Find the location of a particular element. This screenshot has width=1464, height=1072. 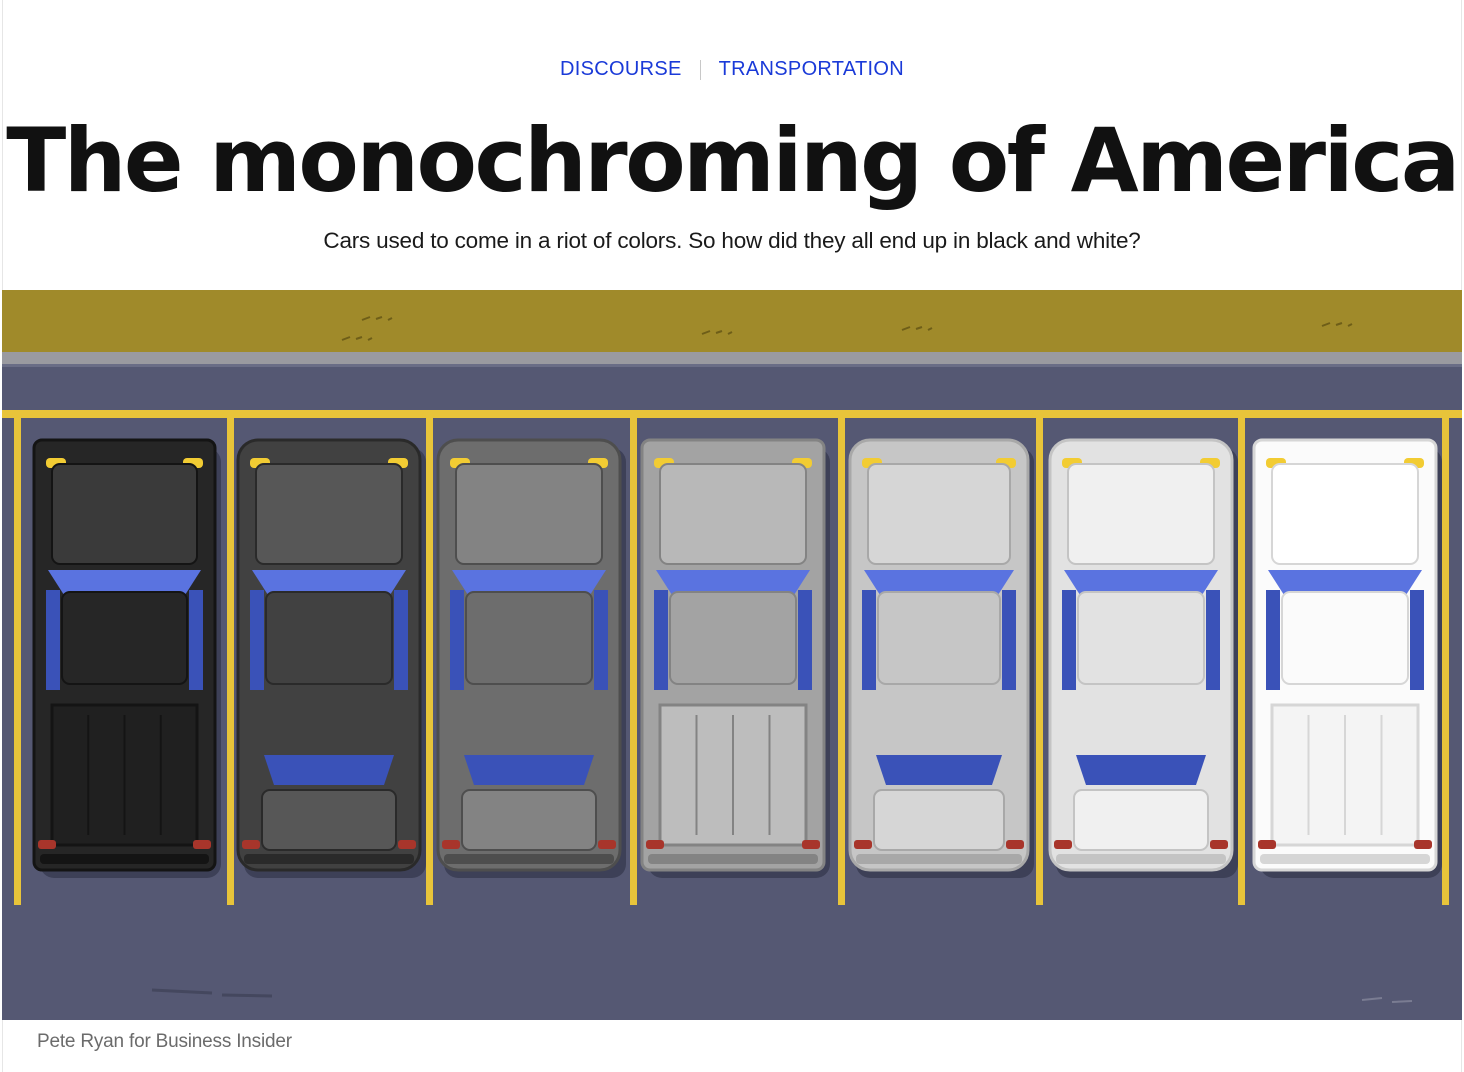

article-title: The monochroming of America is located at coordinates (733, 160).